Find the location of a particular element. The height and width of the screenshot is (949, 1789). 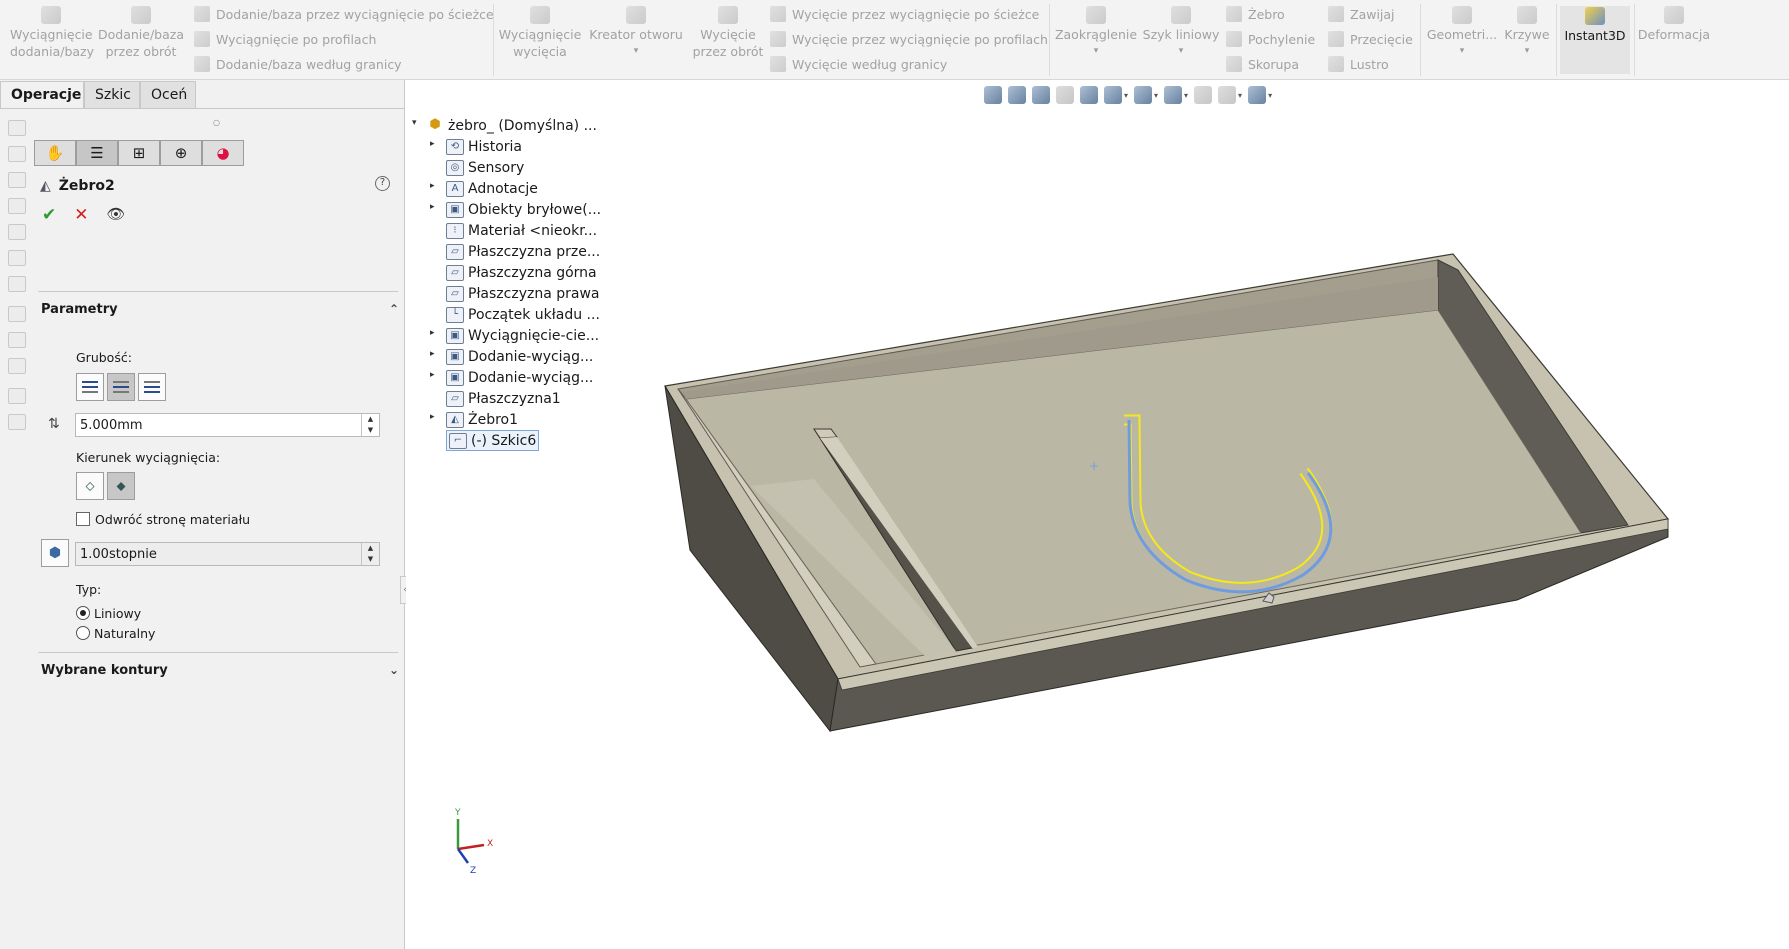

tree-item: ▱ Płaszczyzna prawa is located at coordinates (522, 293).